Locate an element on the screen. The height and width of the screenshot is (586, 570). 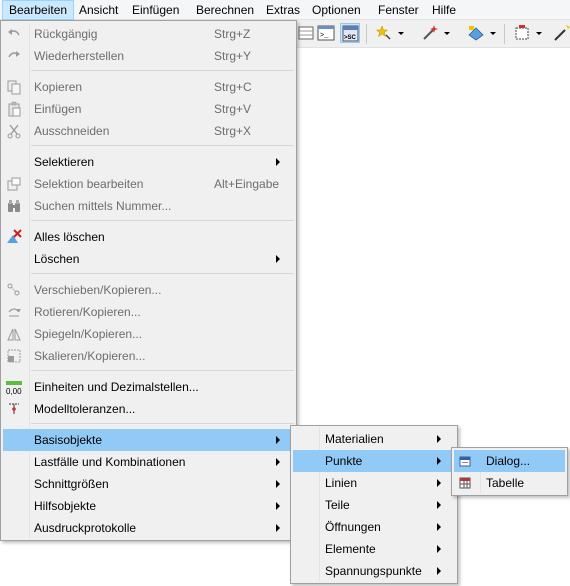
menu-item-printout-reports: Ausdruckprotokolle is located at coordinates (148, 528).